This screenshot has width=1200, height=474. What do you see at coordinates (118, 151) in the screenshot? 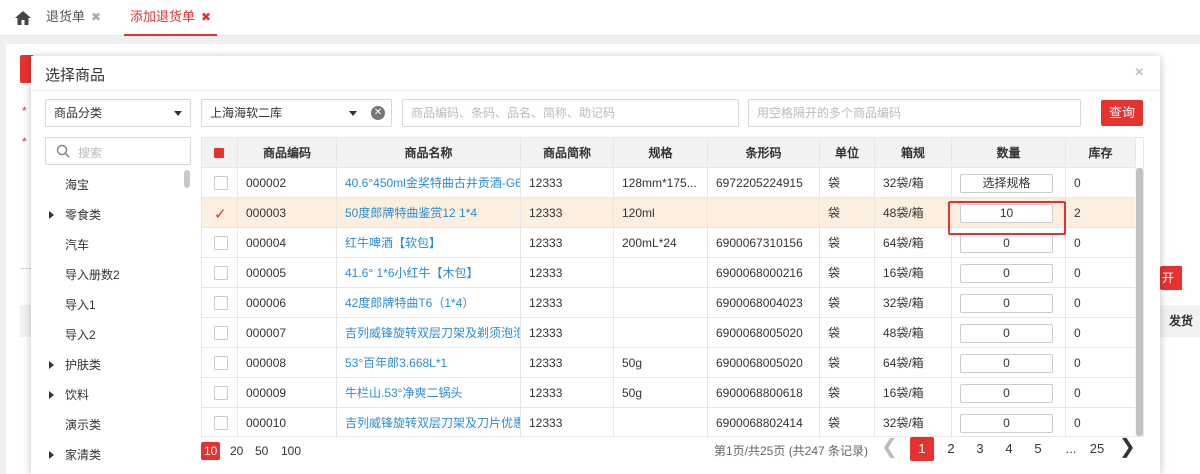
I see `category-search-input: 搜索` at bounding box center [118, 151].